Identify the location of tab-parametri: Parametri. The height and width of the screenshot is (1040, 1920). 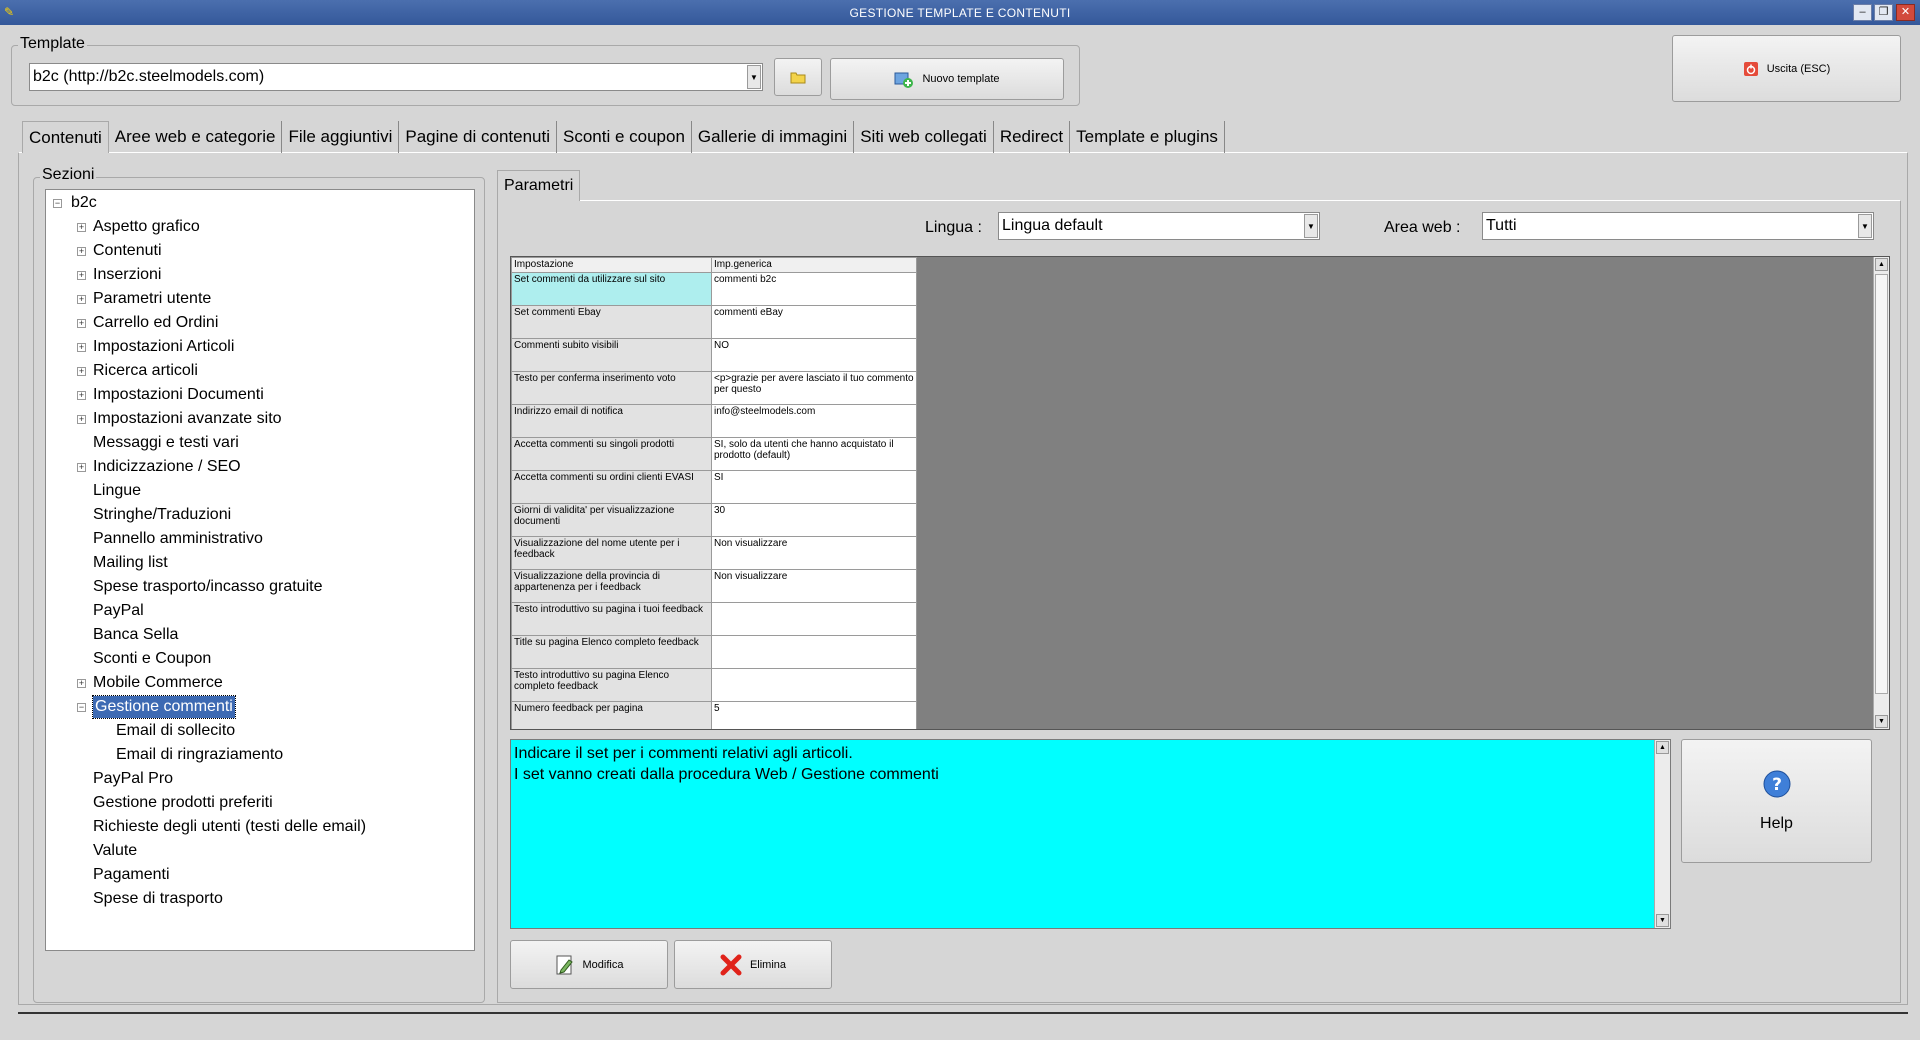
(539, 185).